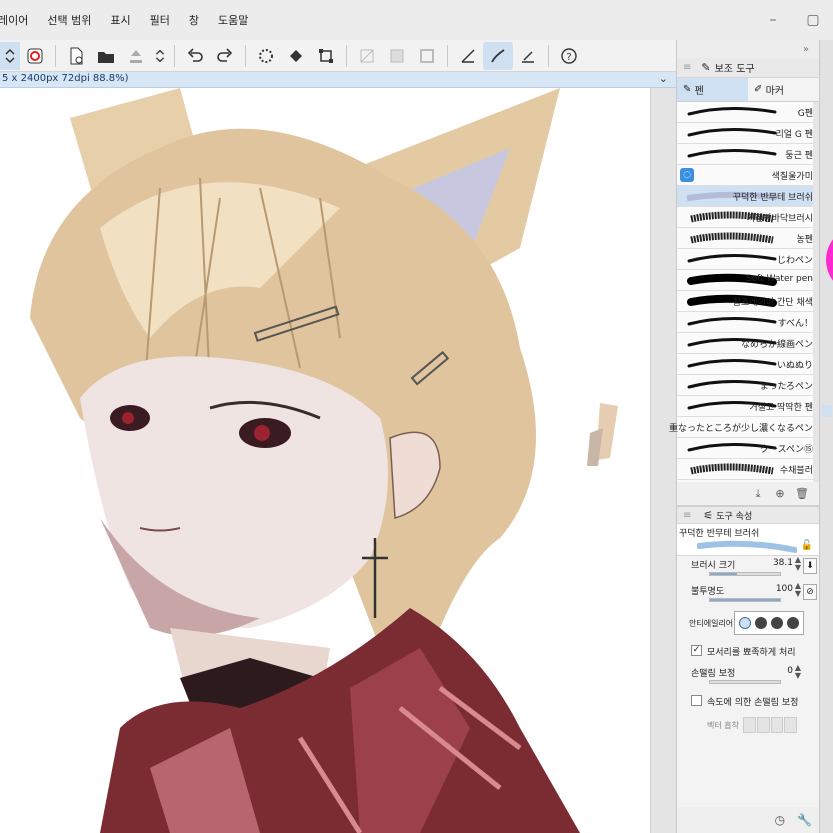 The image size is (833, 833). I want to click on antialias-row: 안티에일리어, so click(748, 624).